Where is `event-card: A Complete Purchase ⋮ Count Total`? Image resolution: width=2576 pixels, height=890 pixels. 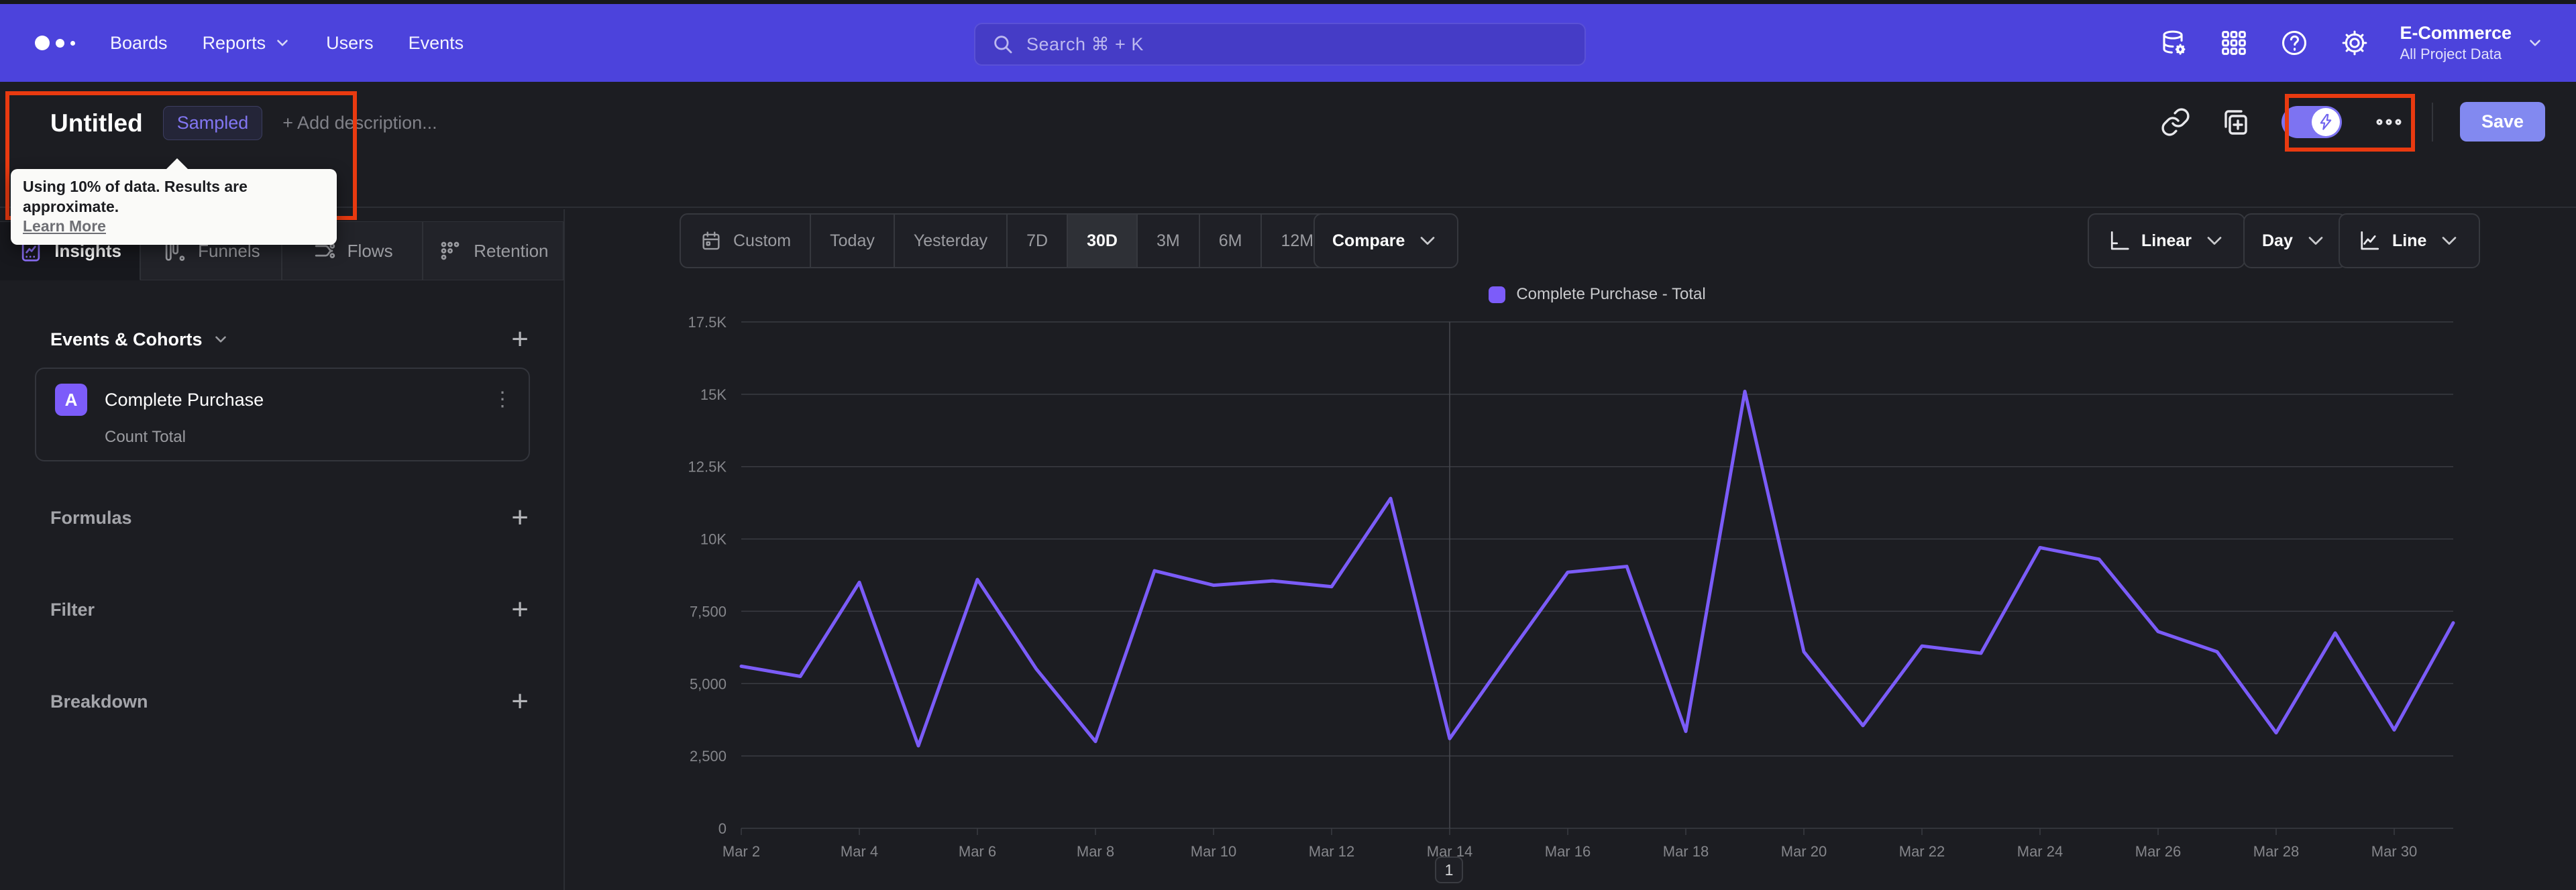
event-card: A Complete Purchase ⋮ Count Total is located at coordinates (282, 414).